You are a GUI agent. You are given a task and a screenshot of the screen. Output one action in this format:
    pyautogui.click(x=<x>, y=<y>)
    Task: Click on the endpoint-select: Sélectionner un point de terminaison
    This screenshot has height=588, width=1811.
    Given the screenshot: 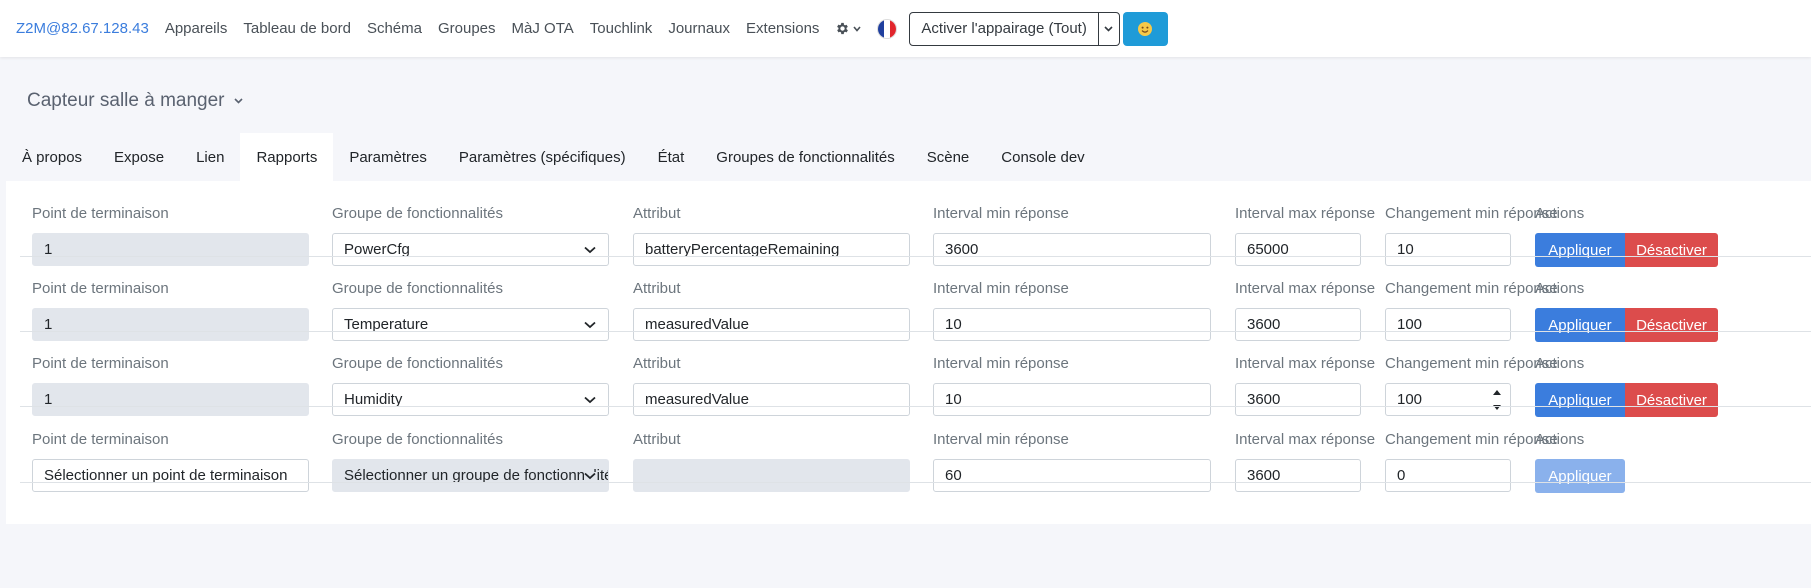 What is the action you would take?
    pyautogui.click(x=170, y=475)
    